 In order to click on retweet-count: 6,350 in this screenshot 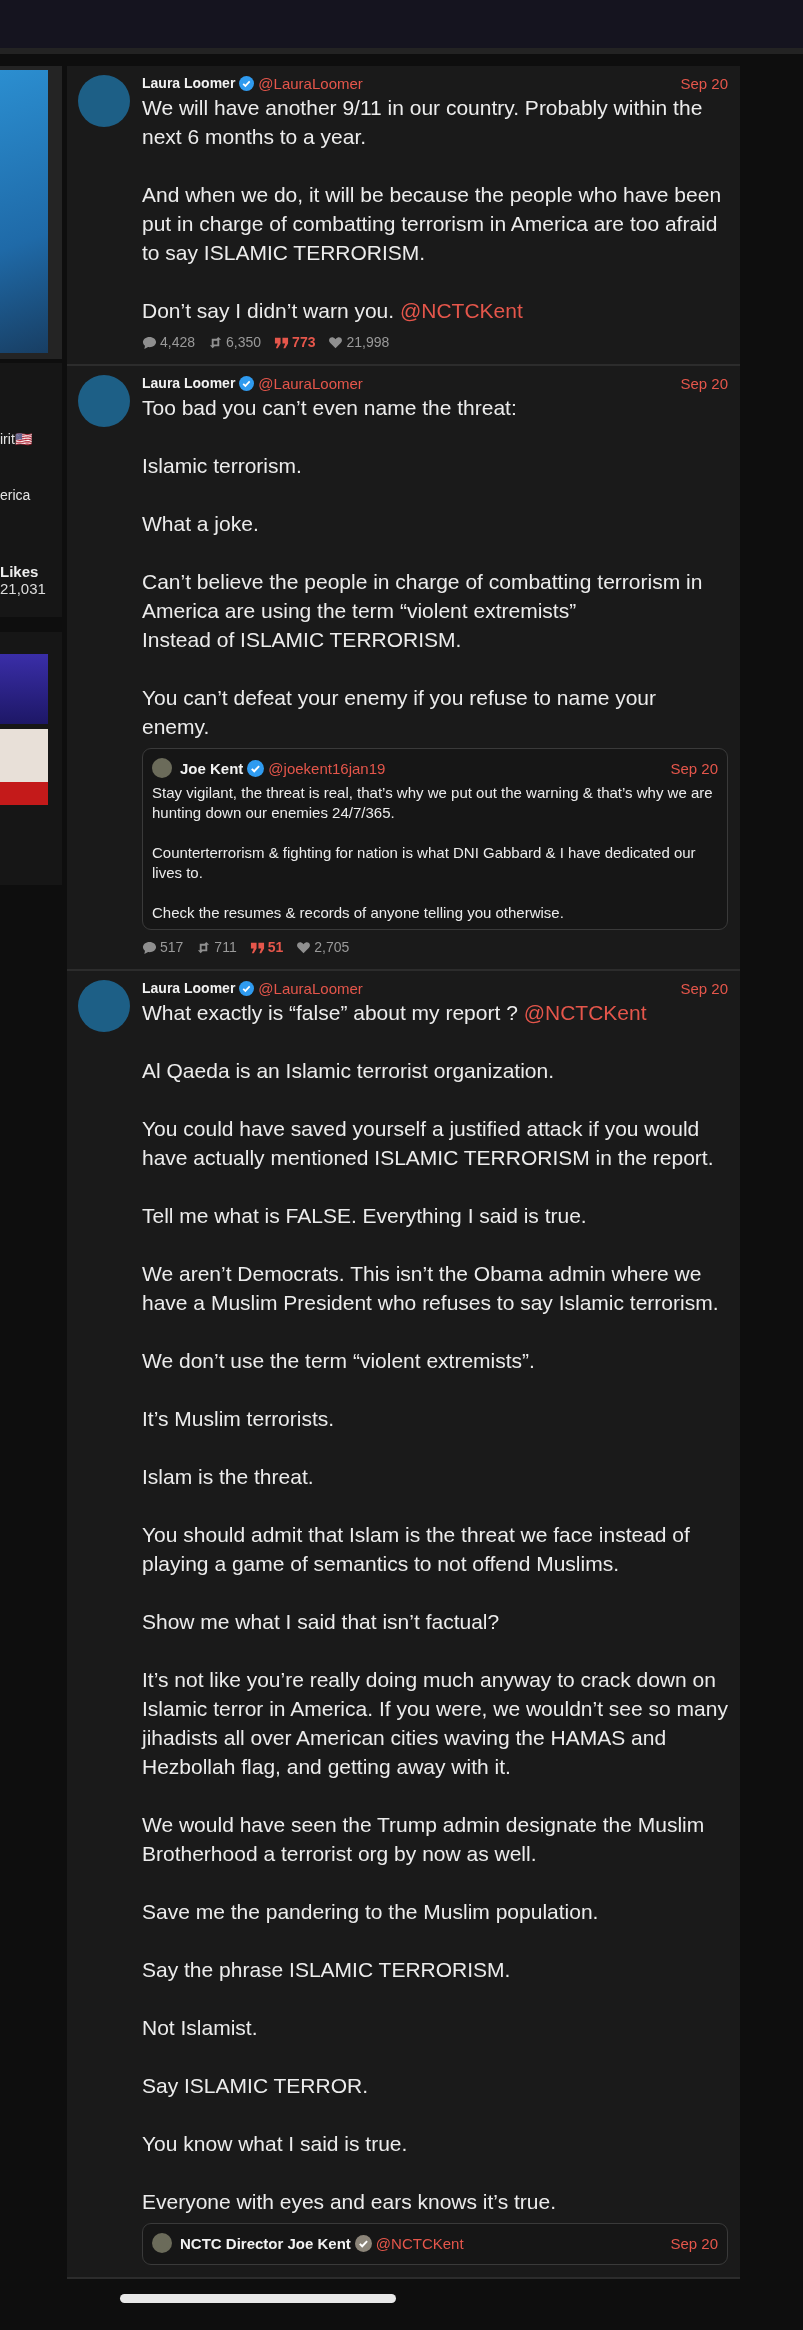, I will do `click(244, 342)`.